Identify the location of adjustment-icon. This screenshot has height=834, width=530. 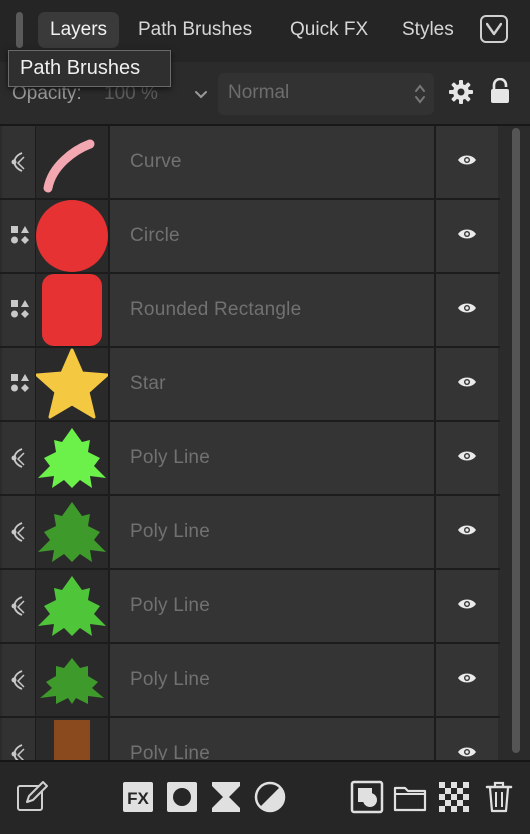
(226, 797).